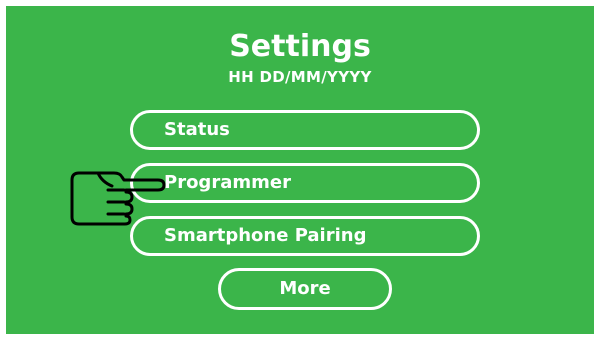  I want to click on programmer-button: Programmer, so click(305, 183).